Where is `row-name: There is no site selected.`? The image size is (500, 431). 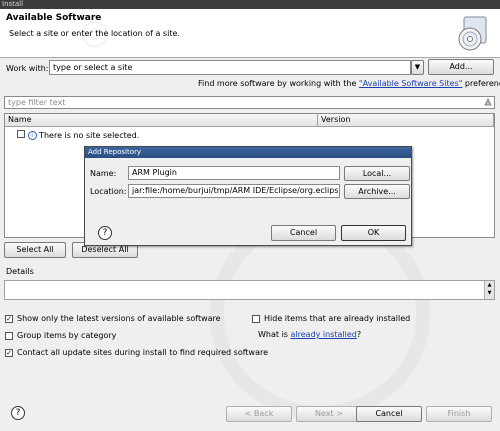
row-name: There is no site selected. is located at coordinates (89, 135).